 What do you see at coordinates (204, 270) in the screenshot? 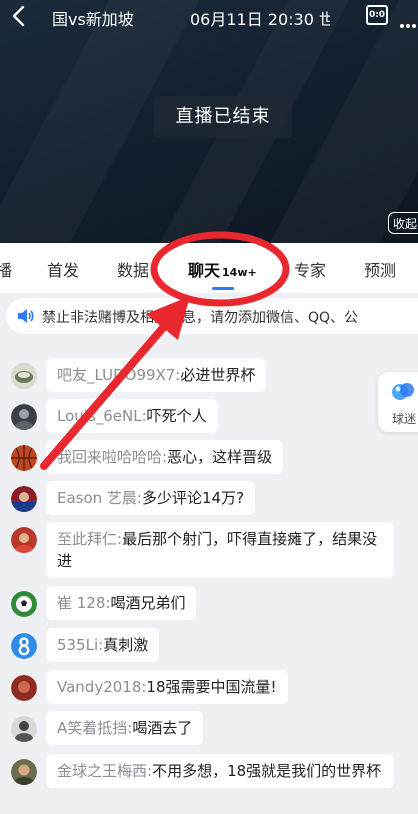
I see `tab-label: 聊天` at bounding box center [204, 270].